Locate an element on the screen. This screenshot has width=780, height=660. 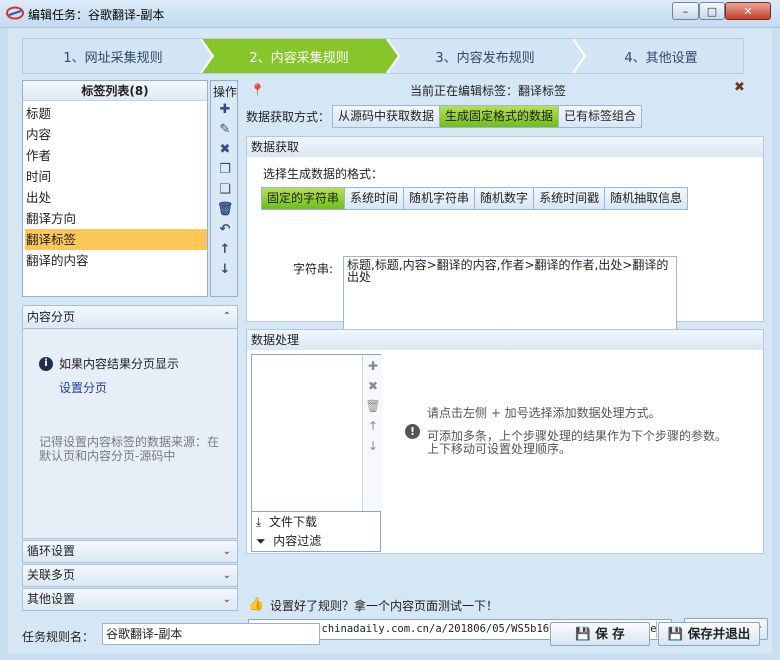
thumbs-up-icon: 👍 is located at coordinates (256, 604).